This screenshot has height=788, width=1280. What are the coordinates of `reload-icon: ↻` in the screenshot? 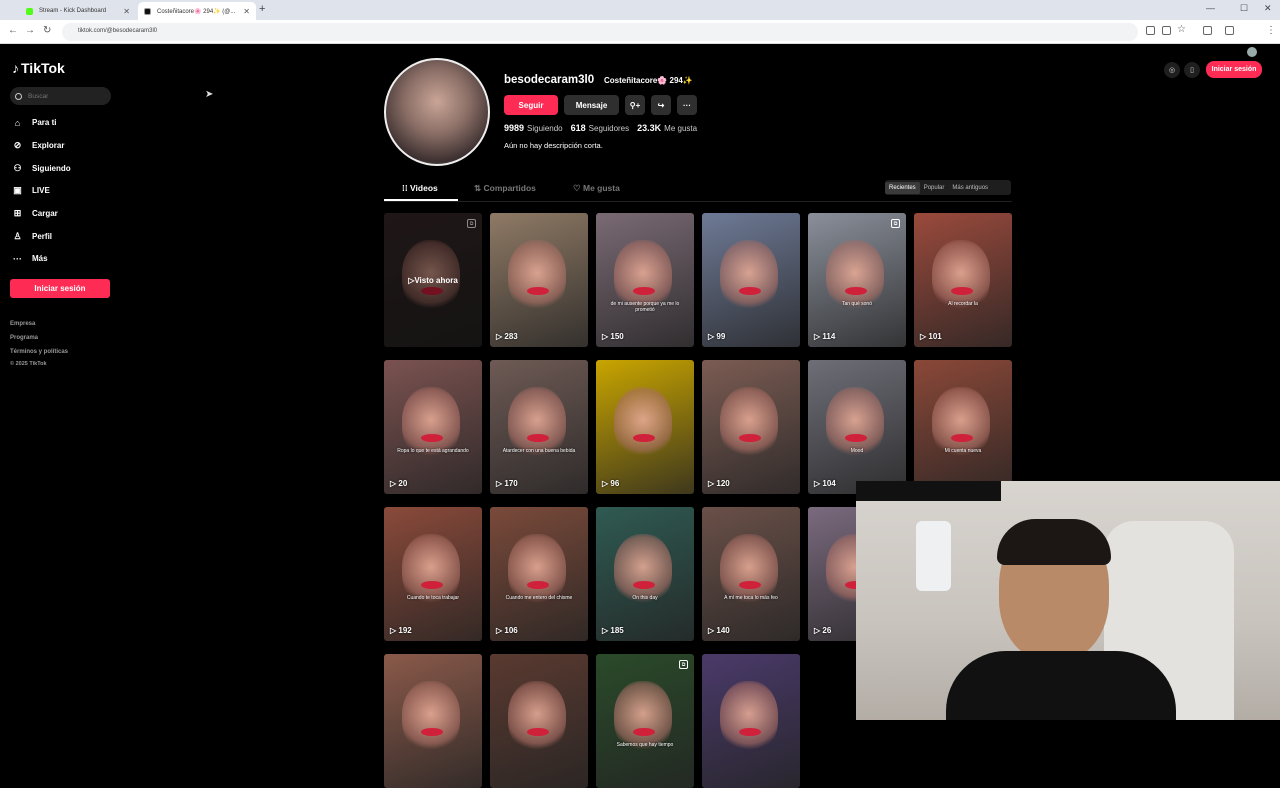 It's located at (47, 30).